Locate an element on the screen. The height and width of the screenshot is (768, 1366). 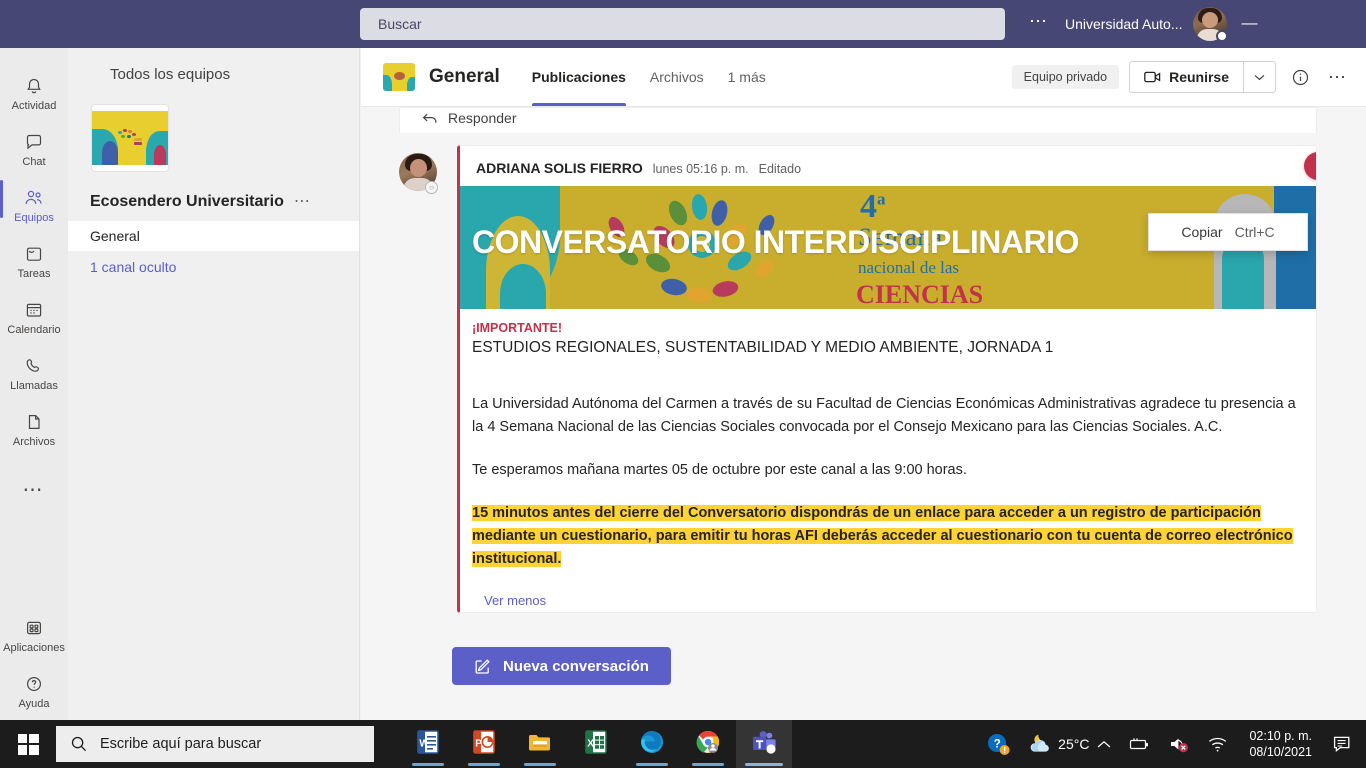
tab-publicaciones: Publicaciones is located at coordinates (579, 77).